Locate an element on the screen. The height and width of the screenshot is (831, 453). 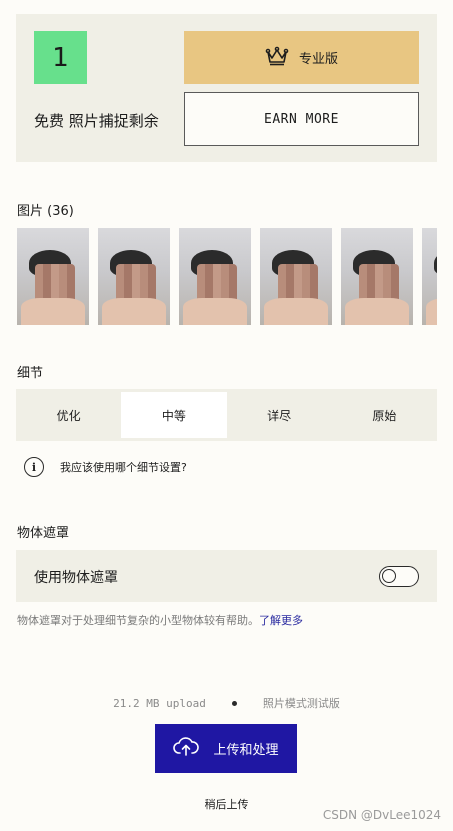
upload-and-process-button: 上传和处理 is located at coordinates (226, 748).